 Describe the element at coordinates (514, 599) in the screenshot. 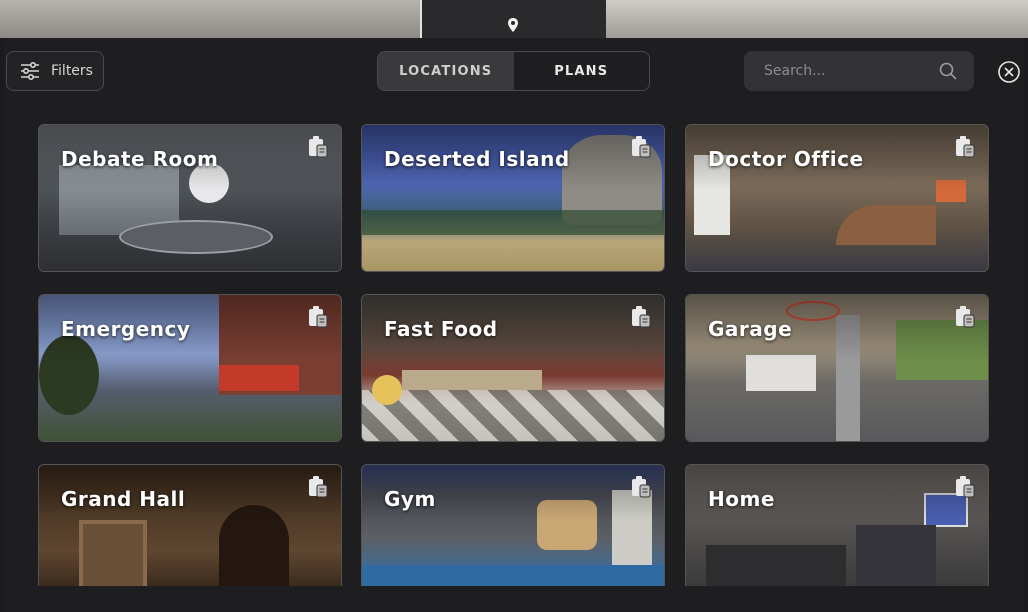

I see `panel-bottom-edge` at that location.